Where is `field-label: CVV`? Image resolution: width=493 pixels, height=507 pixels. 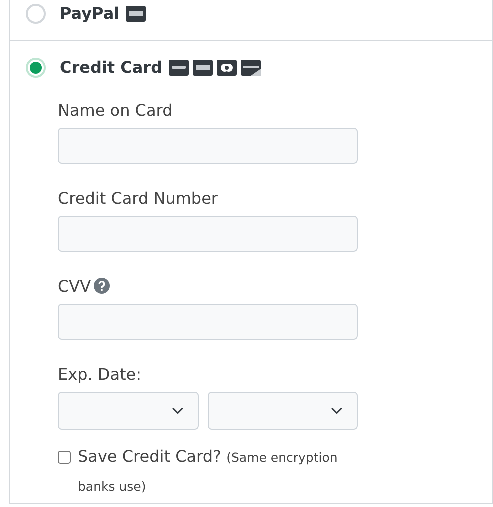 field-label: CVV is located at coordinates (75, 286).